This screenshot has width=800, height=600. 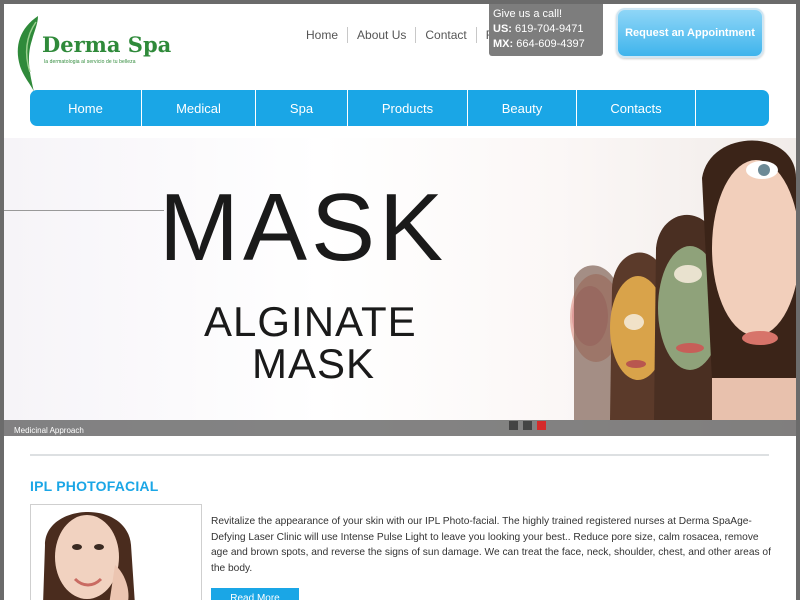 What do you see at coordinates (399, 455) in the screenshot?
I see `section-divider` at bounding box center [399, 455].